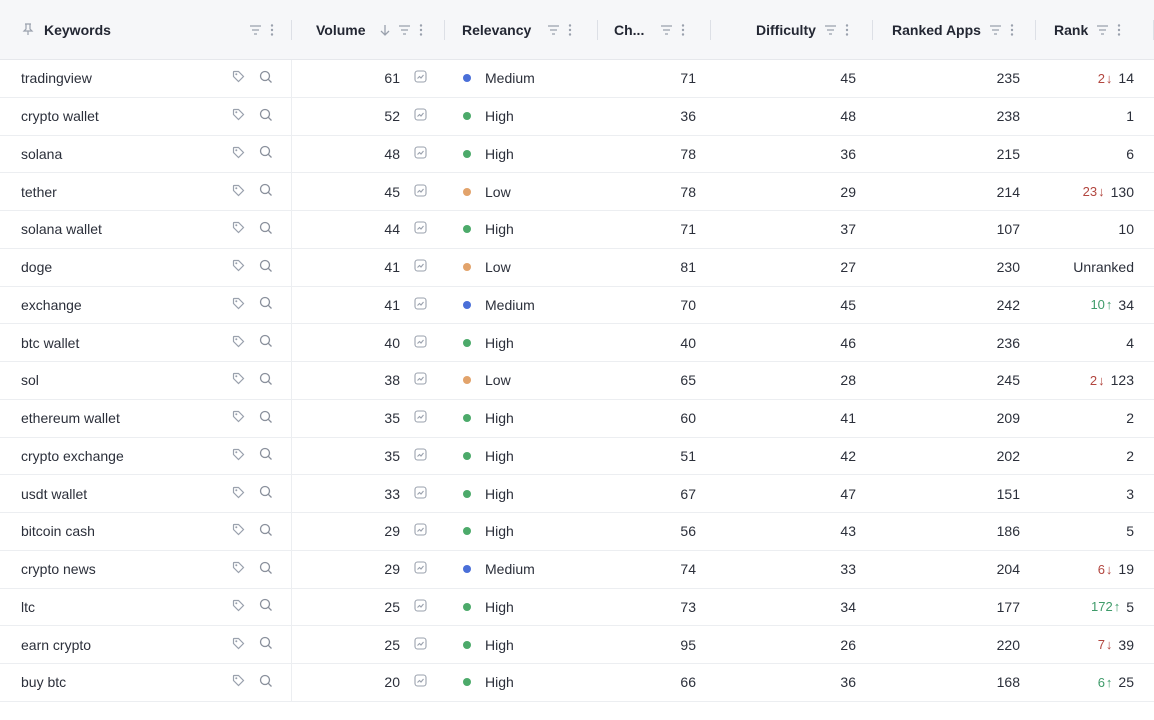  I want to click on table-row: bitcoin cash 29 High 56 43 186 5, so click(577, 532).